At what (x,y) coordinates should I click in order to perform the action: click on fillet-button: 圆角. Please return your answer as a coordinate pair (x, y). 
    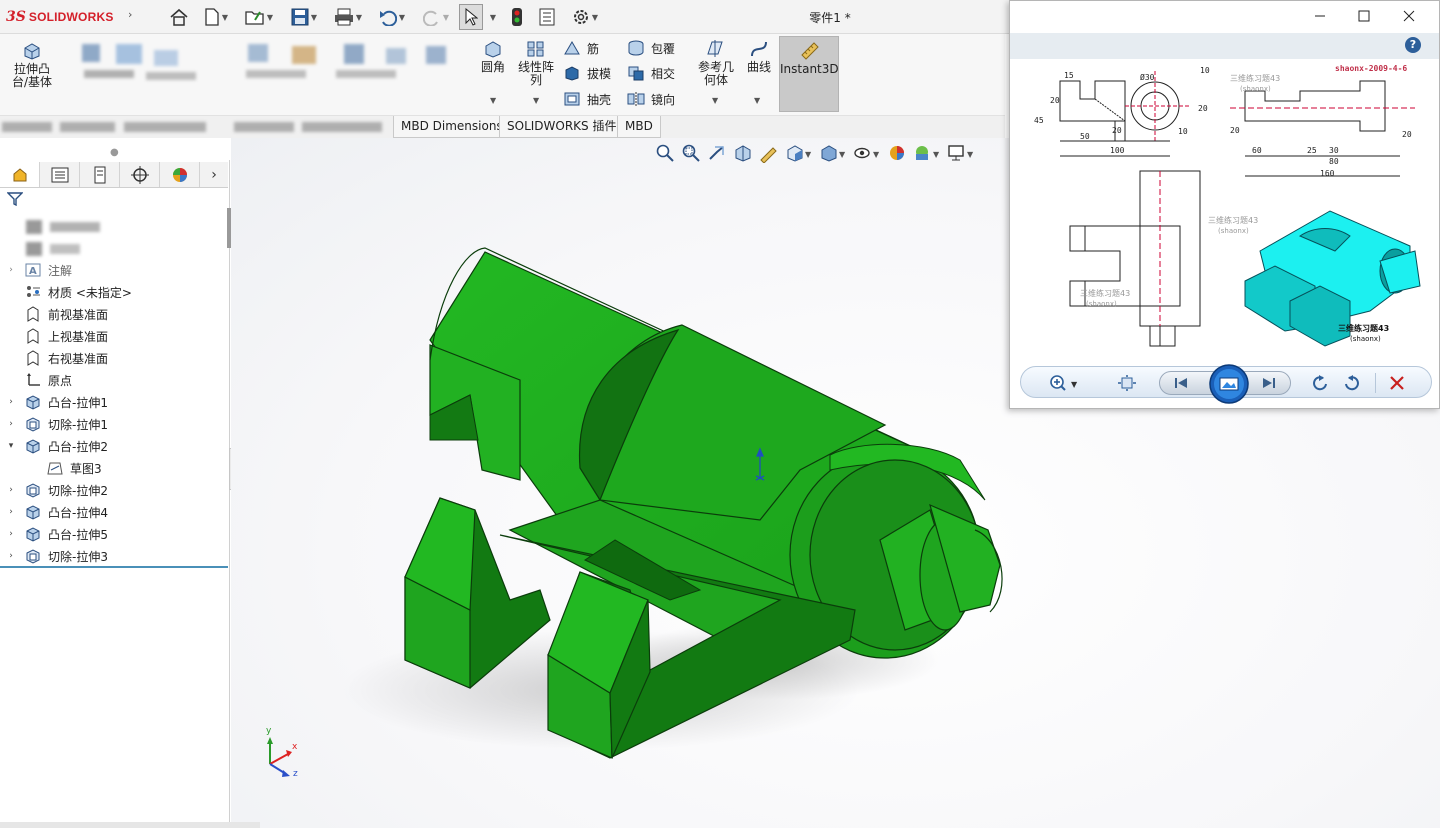
    Looking at the image, I should click on (493, 57).